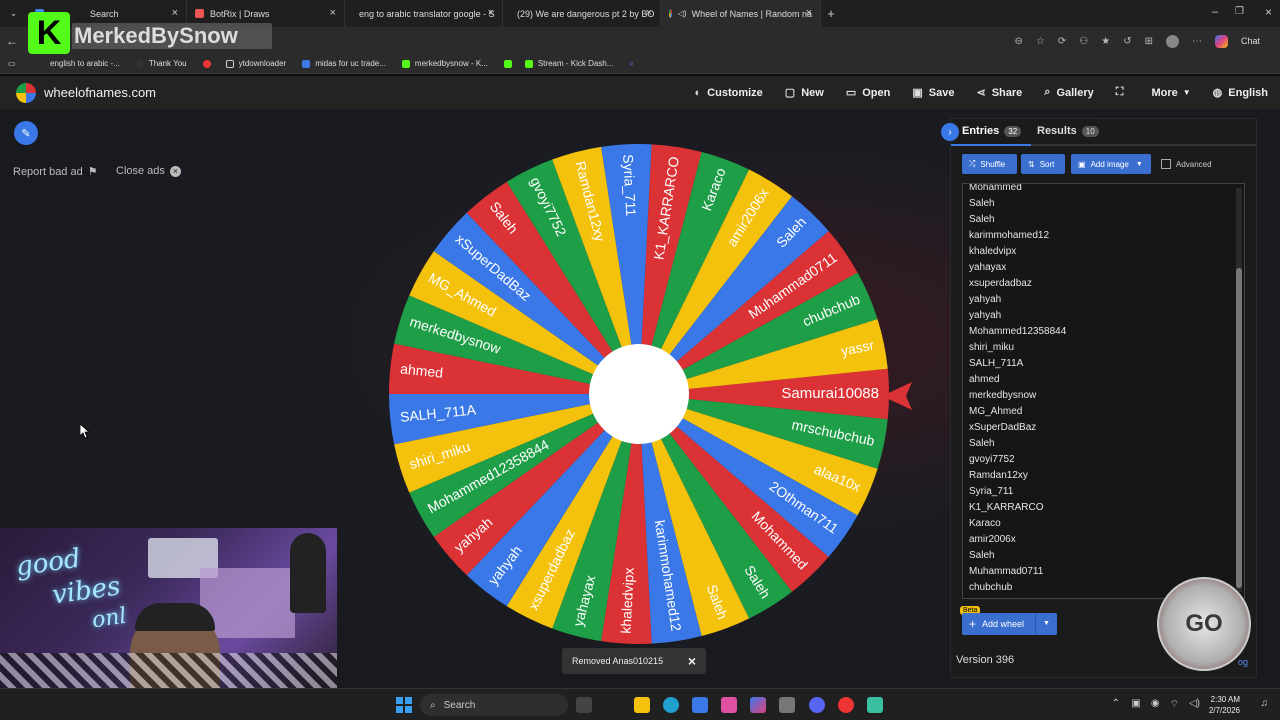  What do you see at coordinates (1103, 348) in the screenshot?
I see `entry-line: shiri_miku` at bounding box center [1103, 348].